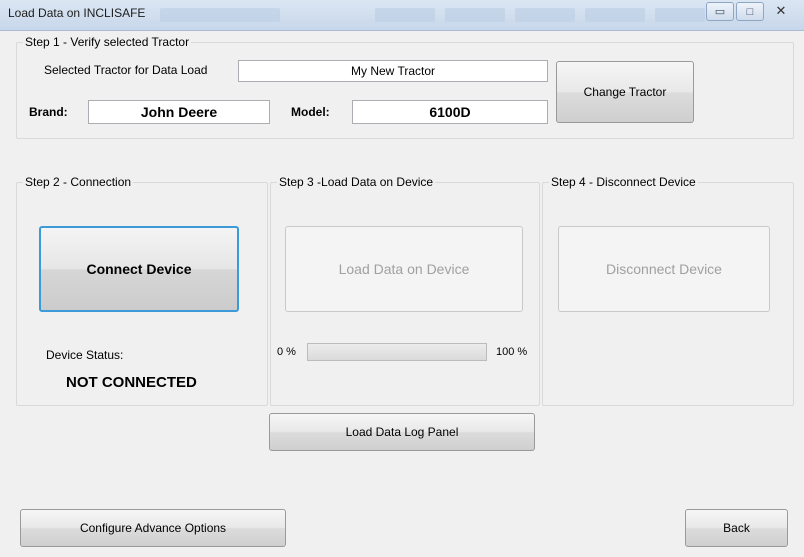 The width and height of the screenshot is (804, 557). I want to click on load-data-button: Load Data on Device, so click(404, 269).